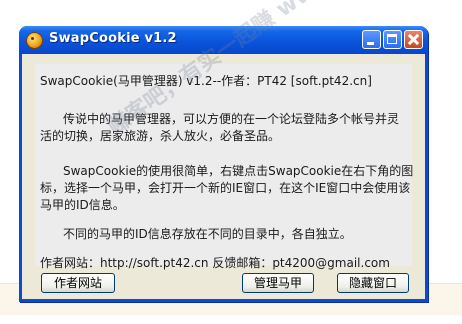 This screenshot has width=462, height=324. I want to click on window-title: SwapCookie v1.2, so click(113, 38).